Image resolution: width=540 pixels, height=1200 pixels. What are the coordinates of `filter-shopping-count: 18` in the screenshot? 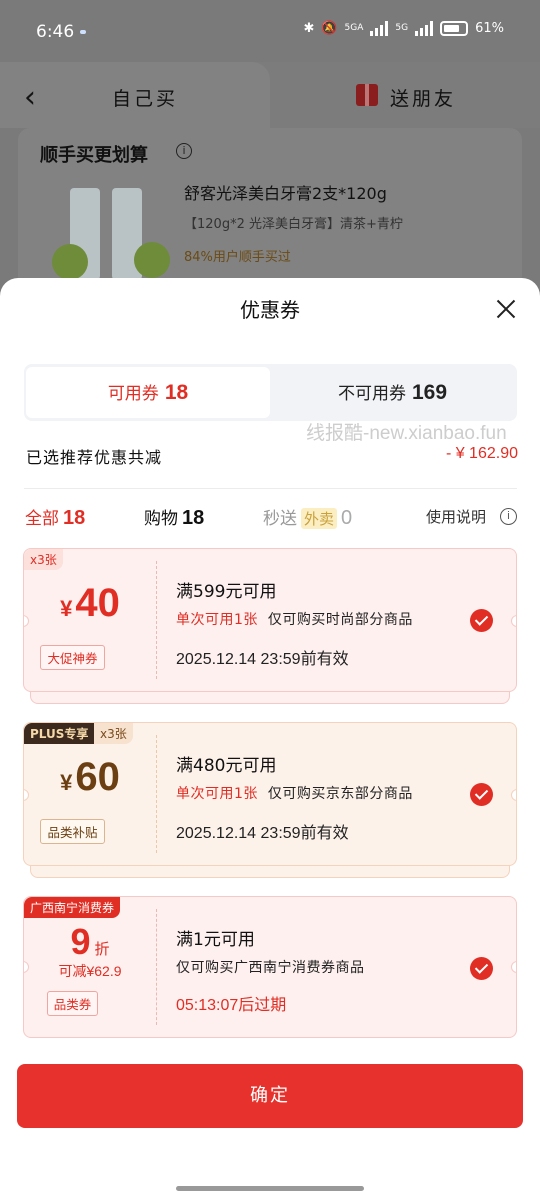 It's located at (193, 518).